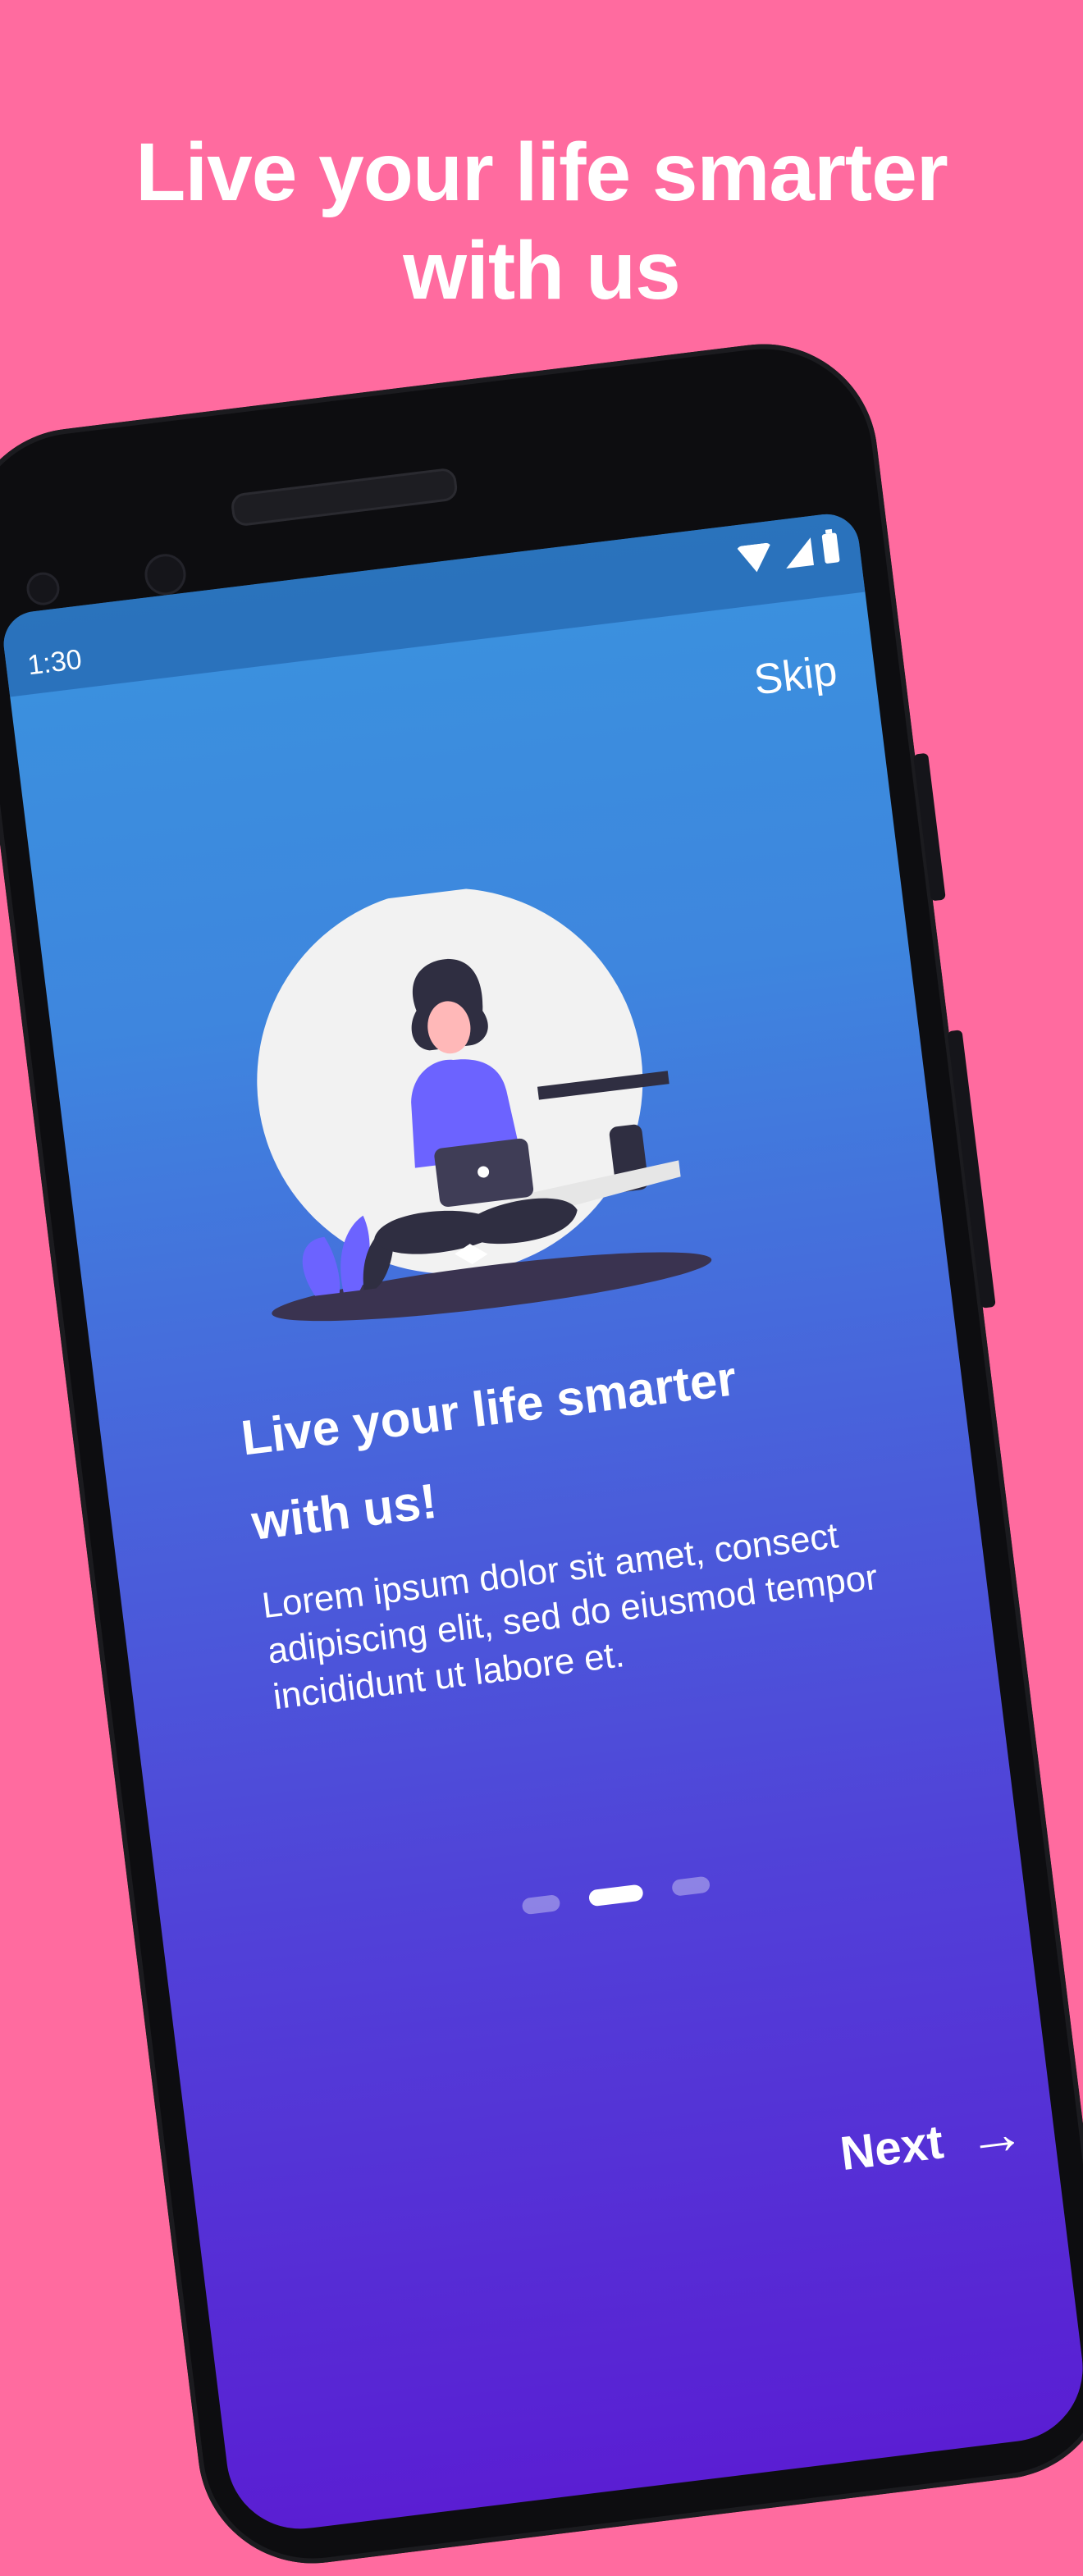 The width and height of the screenshot is (1083, 2576). I want to click on skip-button: Skip, so click(796, 676).